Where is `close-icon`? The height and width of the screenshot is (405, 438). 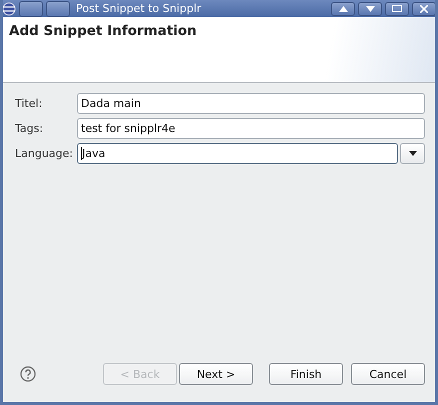
close-icon is located at coordinates (424, 8).